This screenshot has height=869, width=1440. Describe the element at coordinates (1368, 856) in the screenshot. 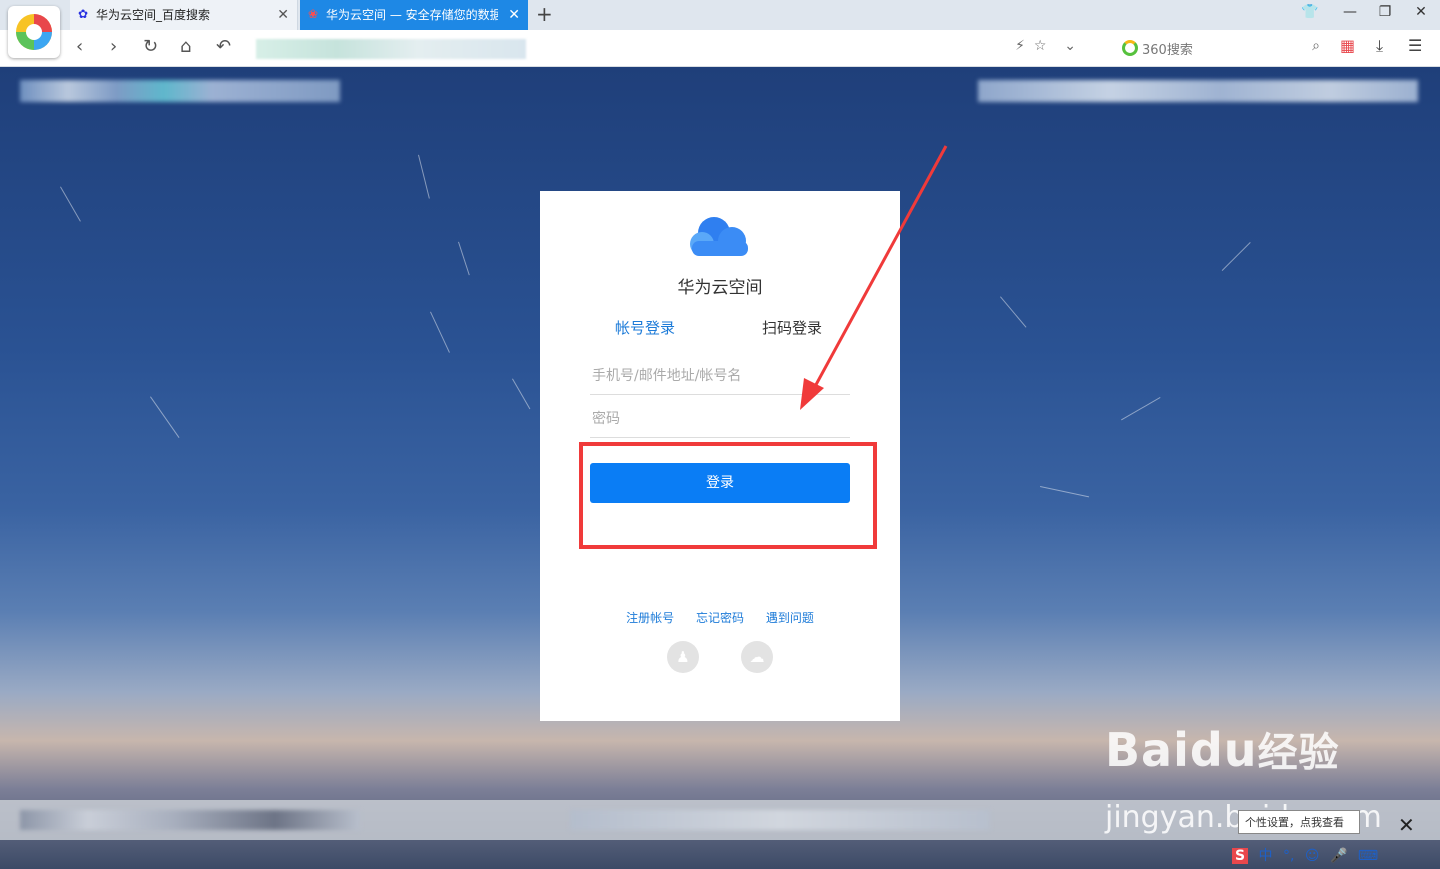

I see `keyboard-icon: ⌨` at that location.